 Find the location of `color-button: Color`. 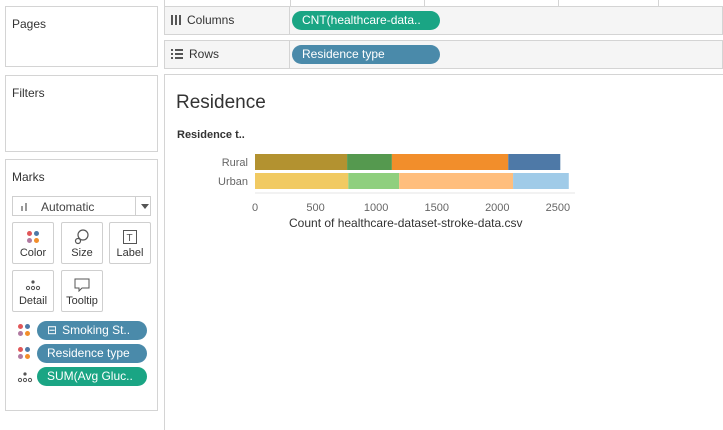

color-button: Color is located at coordinates (33, 243).